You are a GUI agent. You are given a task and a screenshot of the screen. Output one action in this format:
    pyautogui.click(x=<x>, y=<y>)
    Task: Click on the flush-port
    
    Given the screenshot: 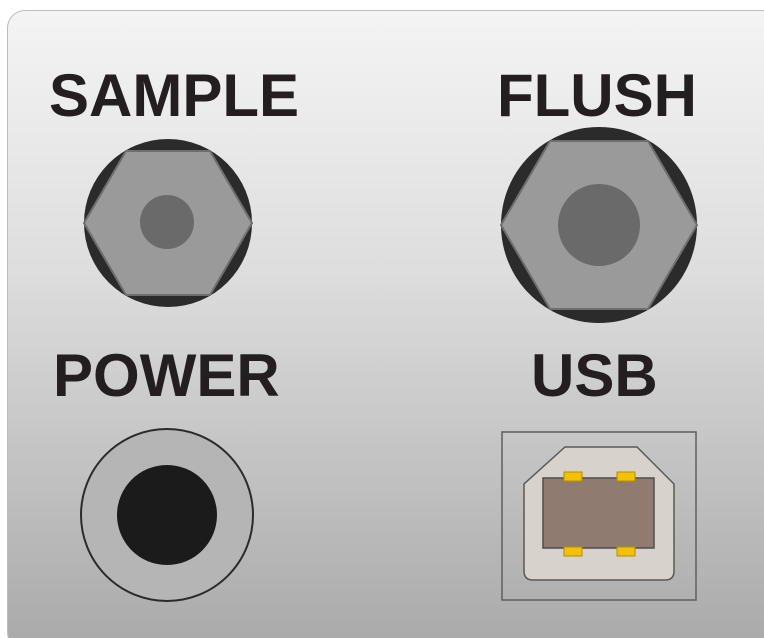 What is the action you would take?
    pyautogui.click(x=599, y=225)
    